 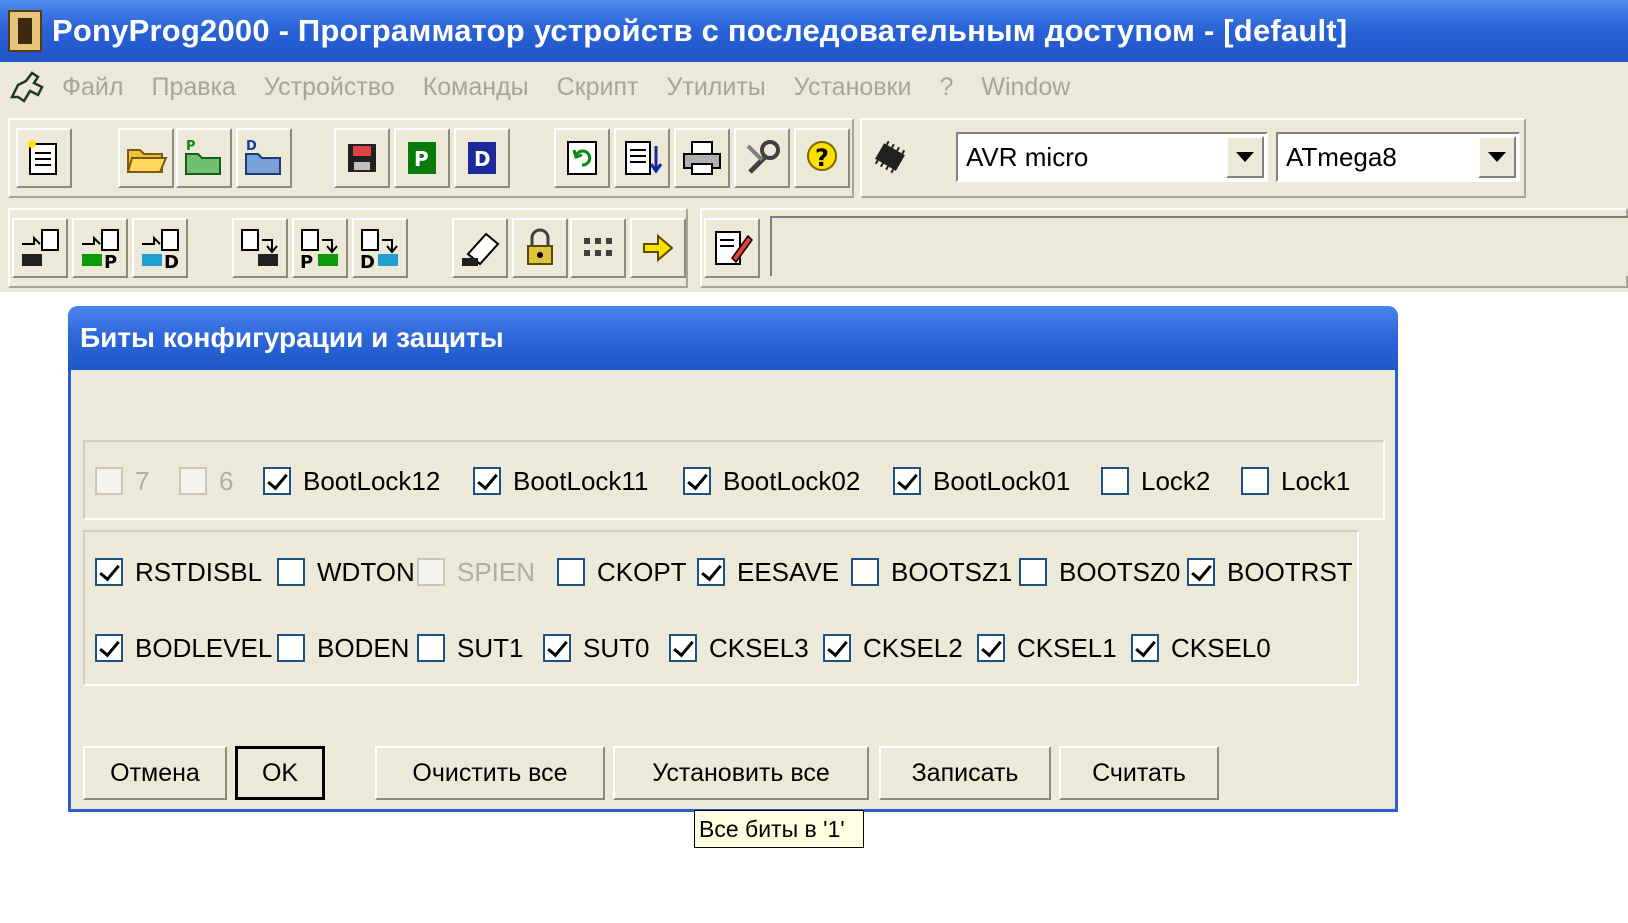 I want to click on menu-window: Window, so click(x=1025, y=87).